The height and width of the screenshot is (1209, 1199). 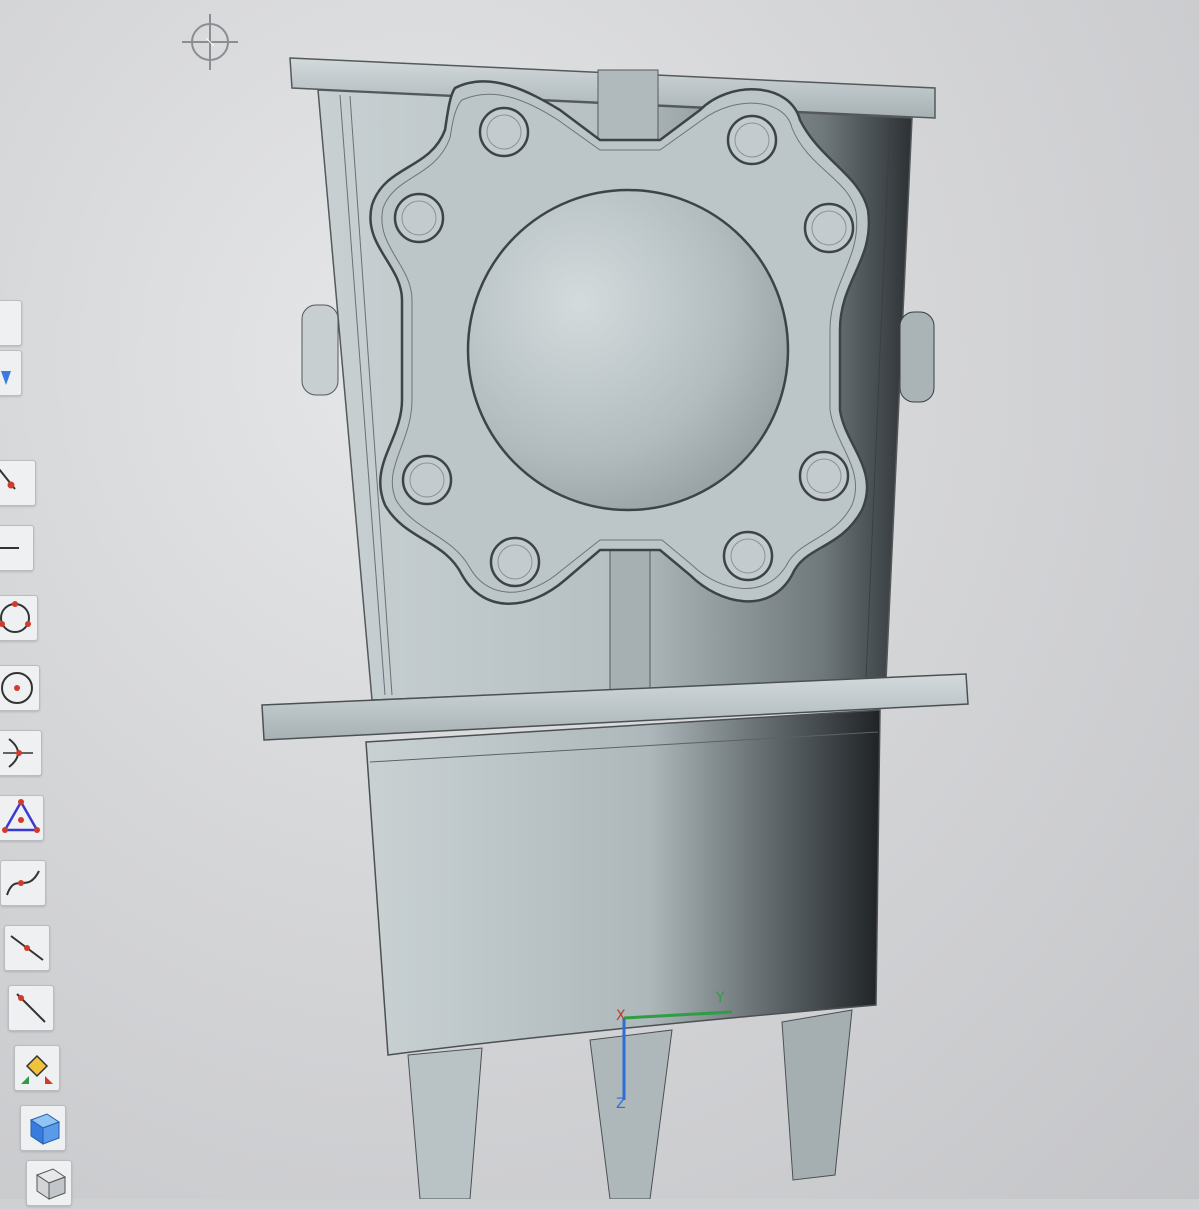 What do you see at coordinates (11, 323) in the screenshot?
I see `partial-tool-top` at bounding box center [11, 323].